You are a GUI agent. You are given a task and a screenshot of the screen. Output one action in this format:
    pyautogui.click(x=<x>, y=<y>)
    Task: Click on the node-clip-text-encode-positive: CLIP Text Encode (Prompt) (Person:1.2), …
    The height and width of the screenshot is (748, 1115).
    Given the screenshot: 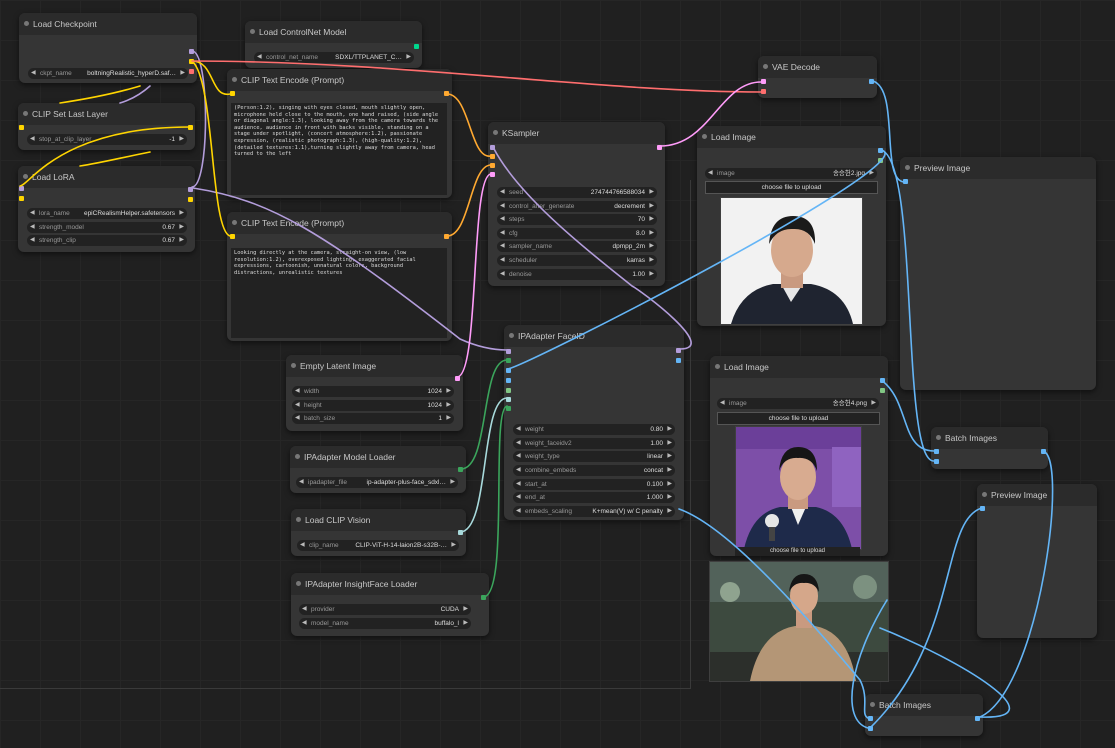 What is the action you would take?
    pyautogui.click(x=339, y=133)
    